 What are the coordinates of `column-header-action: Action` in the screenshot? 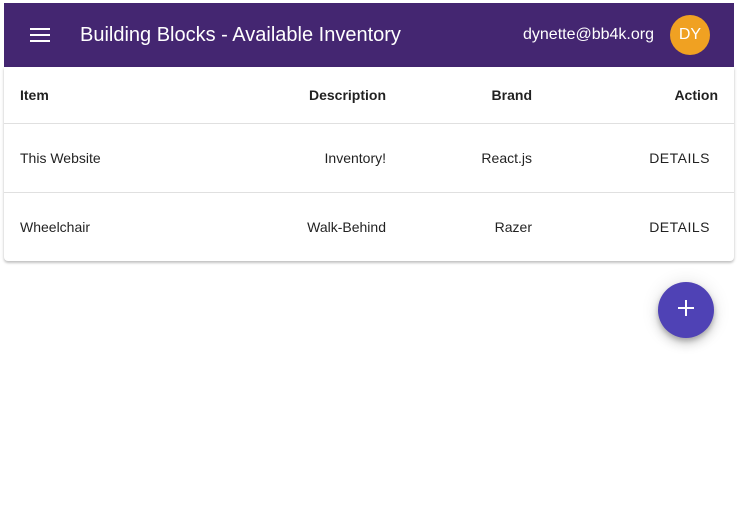 It's located at (633, 95).